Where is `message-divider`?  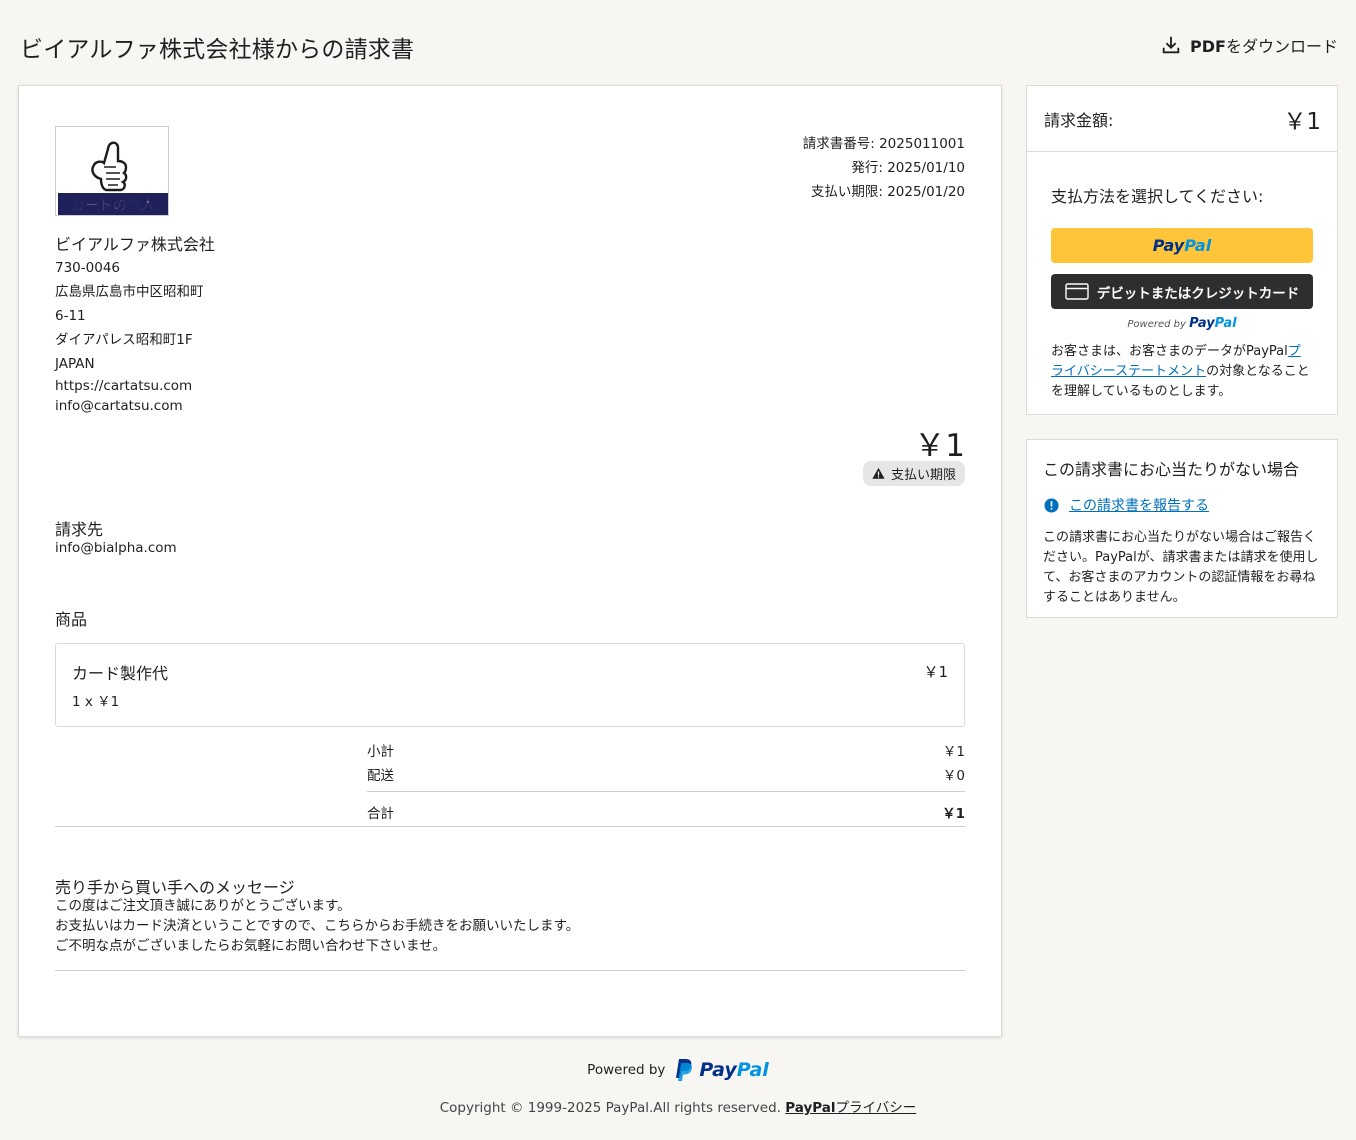
message-divider is located at coordinates (510, 970).